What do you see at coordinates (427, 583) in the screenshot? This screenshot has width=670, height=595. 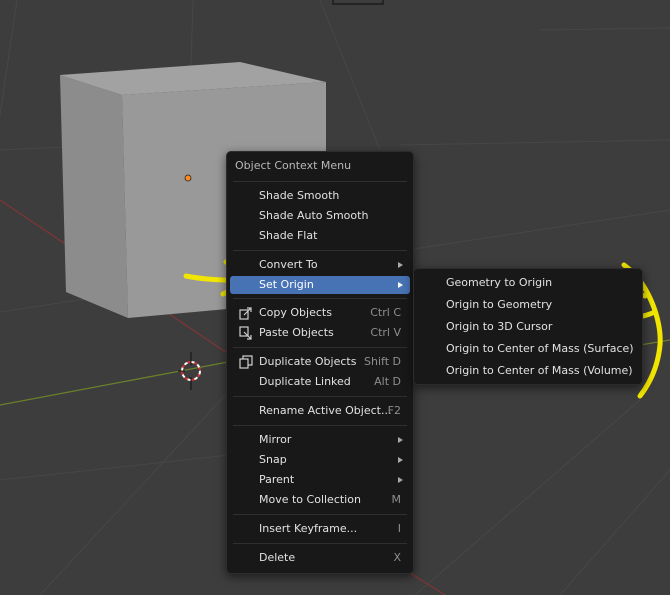 I see `x-axis-line-lower` at bounding box center [427, 583].